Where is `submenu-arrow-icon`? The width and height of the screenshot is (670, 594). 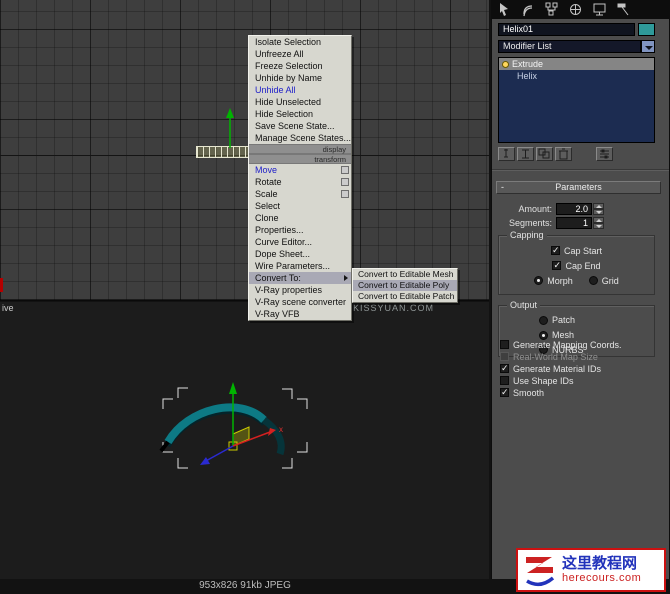 submenu-arrow-icon is located at coordinates (346, 278).